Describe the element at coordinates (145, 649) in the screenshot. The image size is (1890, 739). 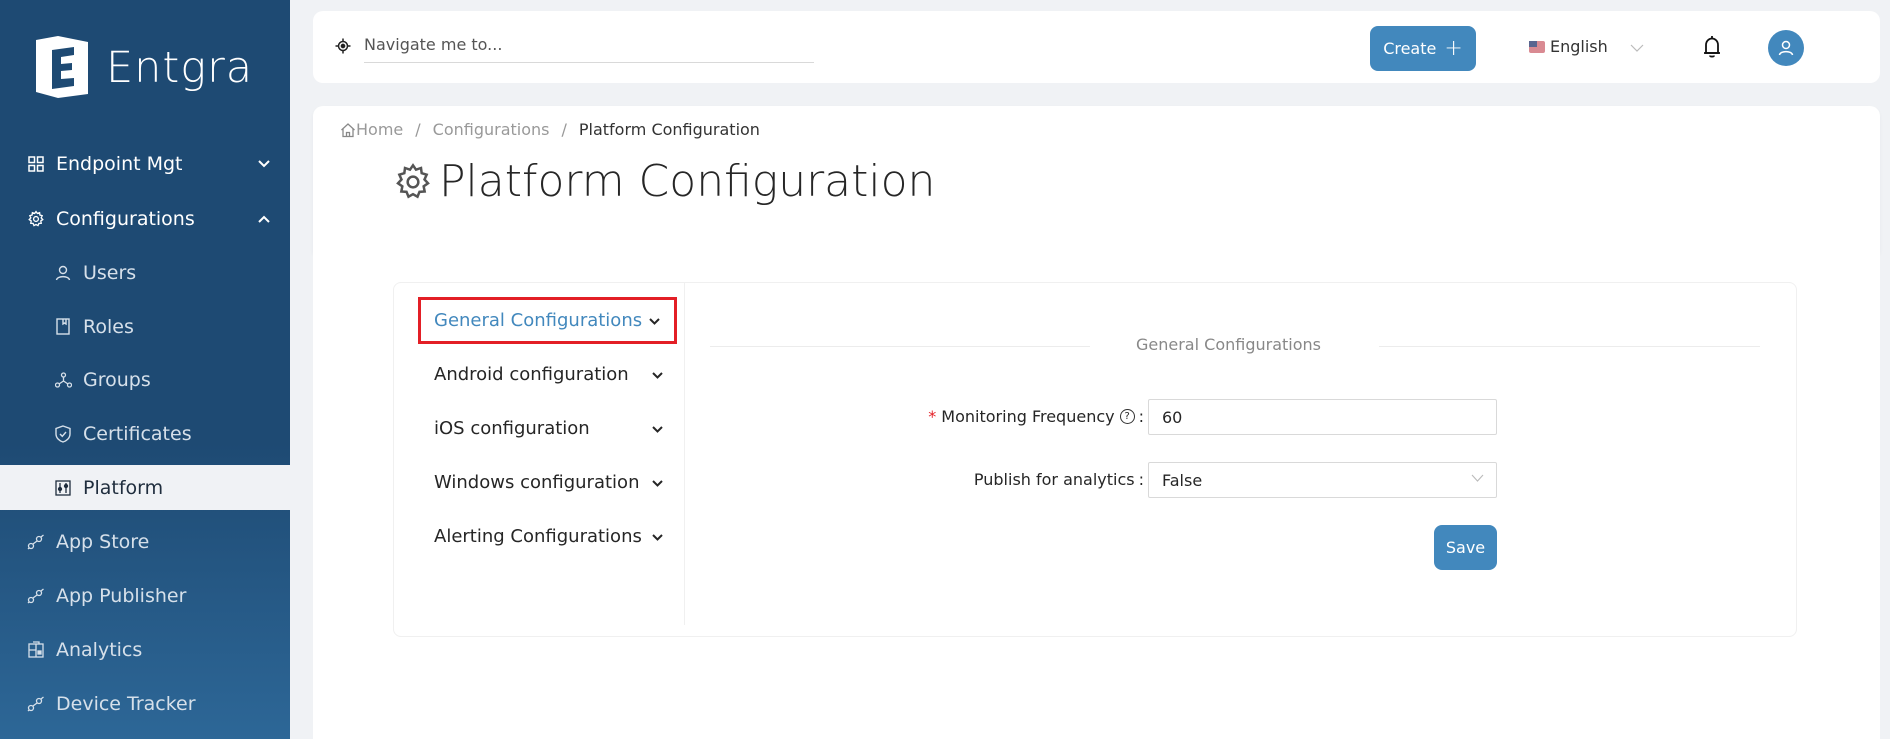
I see `sidebar-item-analytics: Analytics` at that location.